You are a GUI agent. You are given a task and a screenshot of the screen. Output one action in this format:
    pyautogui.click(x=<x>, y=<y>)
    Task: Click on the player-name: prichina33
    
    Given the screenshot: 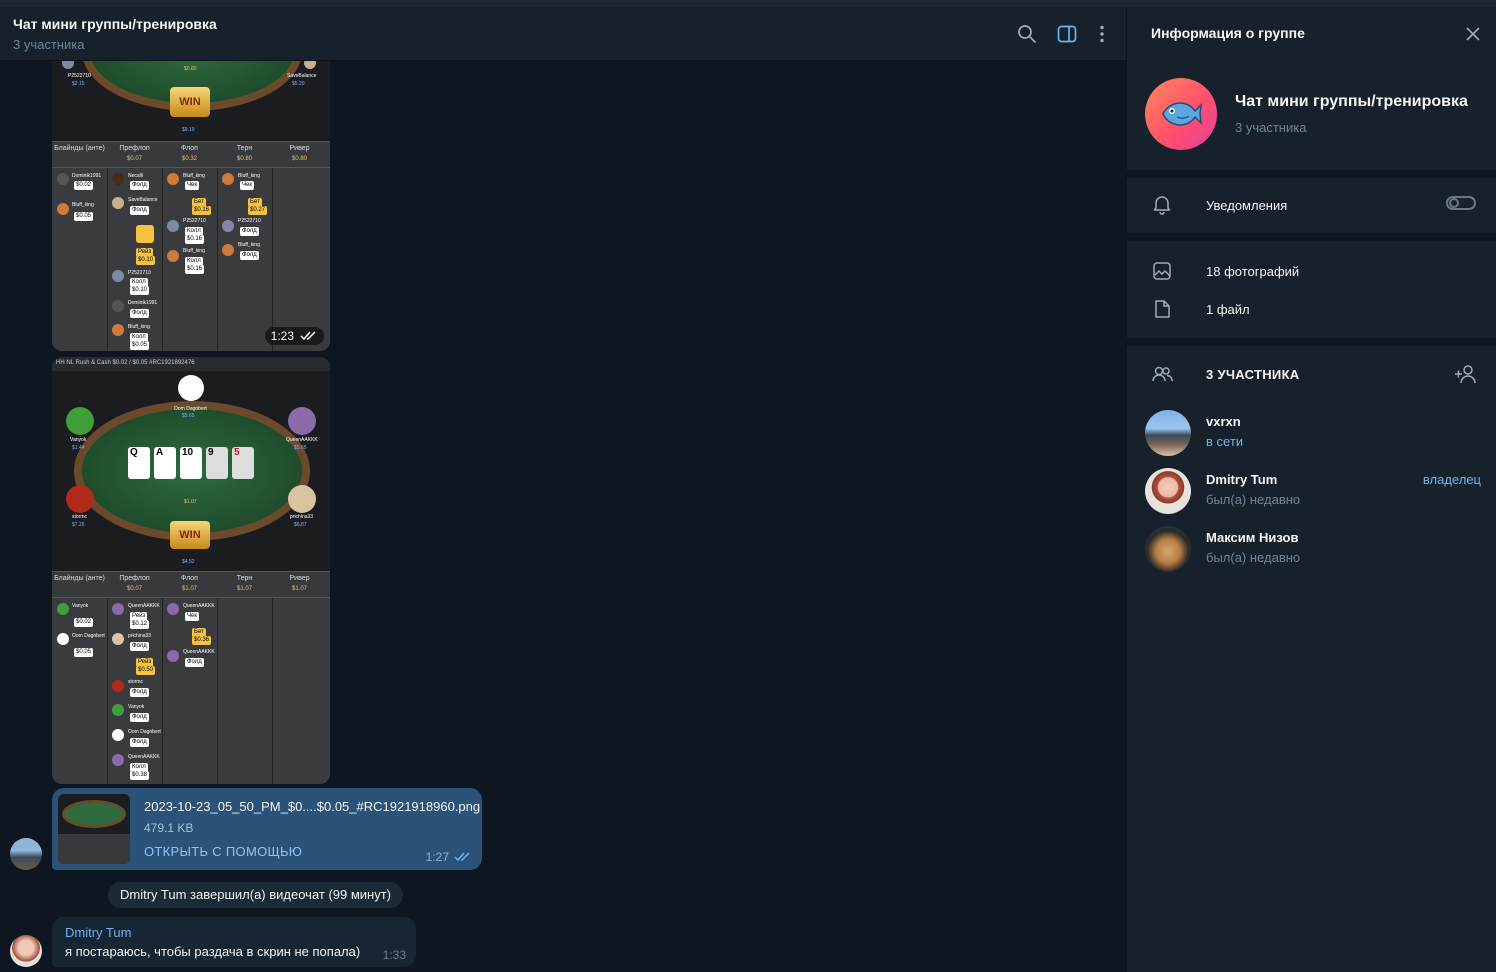 What is the action you would take?
    pyautogui.click(x=302, y=517)
    